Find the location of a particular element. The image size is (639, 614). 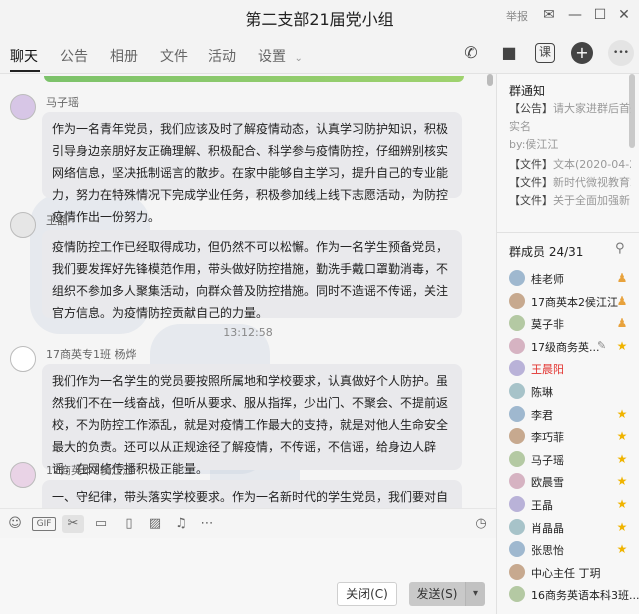

chat-scrollbar is located at coordinates (490, 80).